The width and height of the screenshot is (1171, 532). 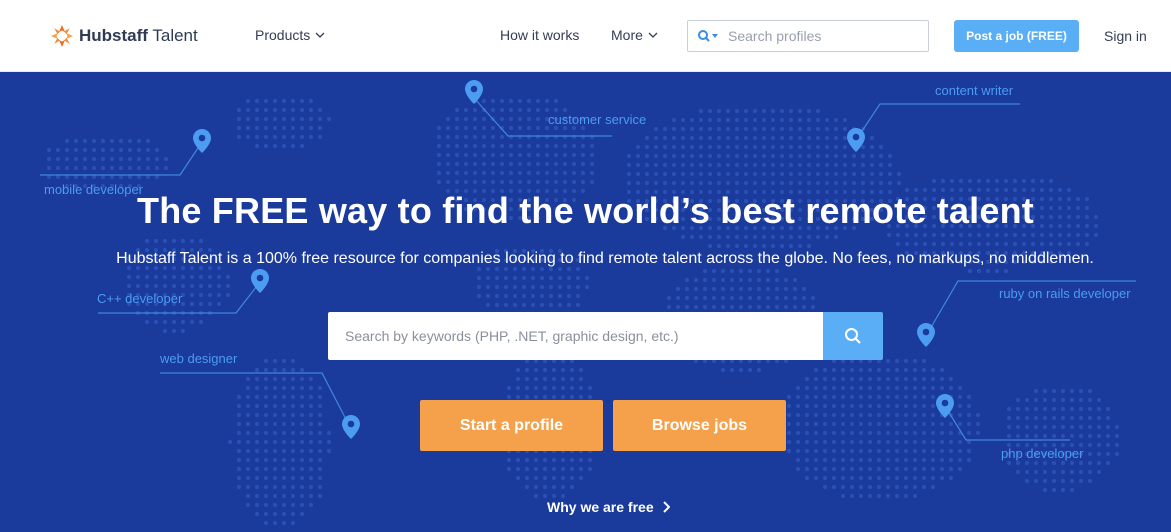 I want to click on tag-ruby-developer: ruby on rails developer, so click(x=1065, y=293).